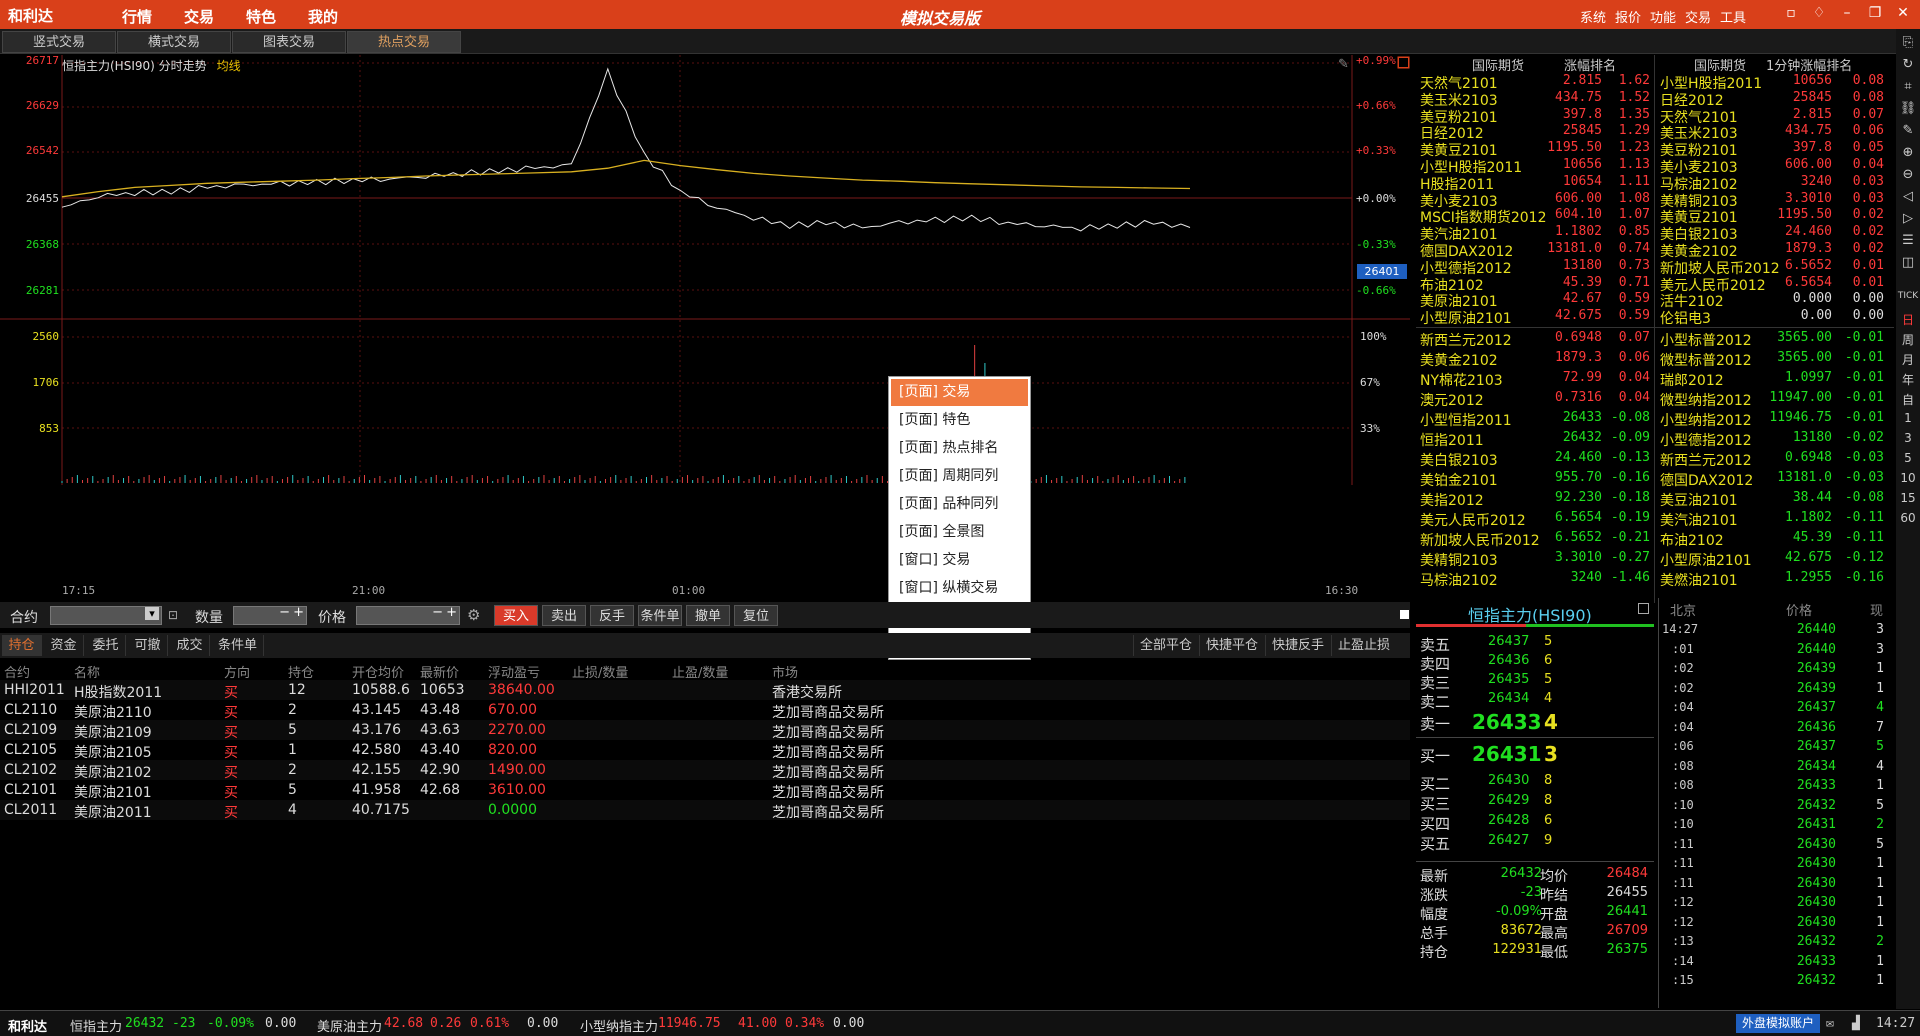 The image size is (1920, 1036). What do you see at coordinates (1779, 519) in the screenshot?
I see `rank-row: 美汽油2101 1.1802 -0.11` at bounding box center [1779, 519].